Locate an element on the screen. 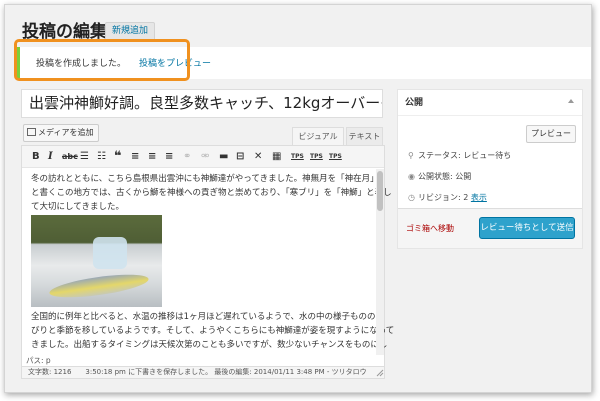 This screenshot has height=401, width=600. page-break-icon: ⊟ is located at coordinates (240, 157).